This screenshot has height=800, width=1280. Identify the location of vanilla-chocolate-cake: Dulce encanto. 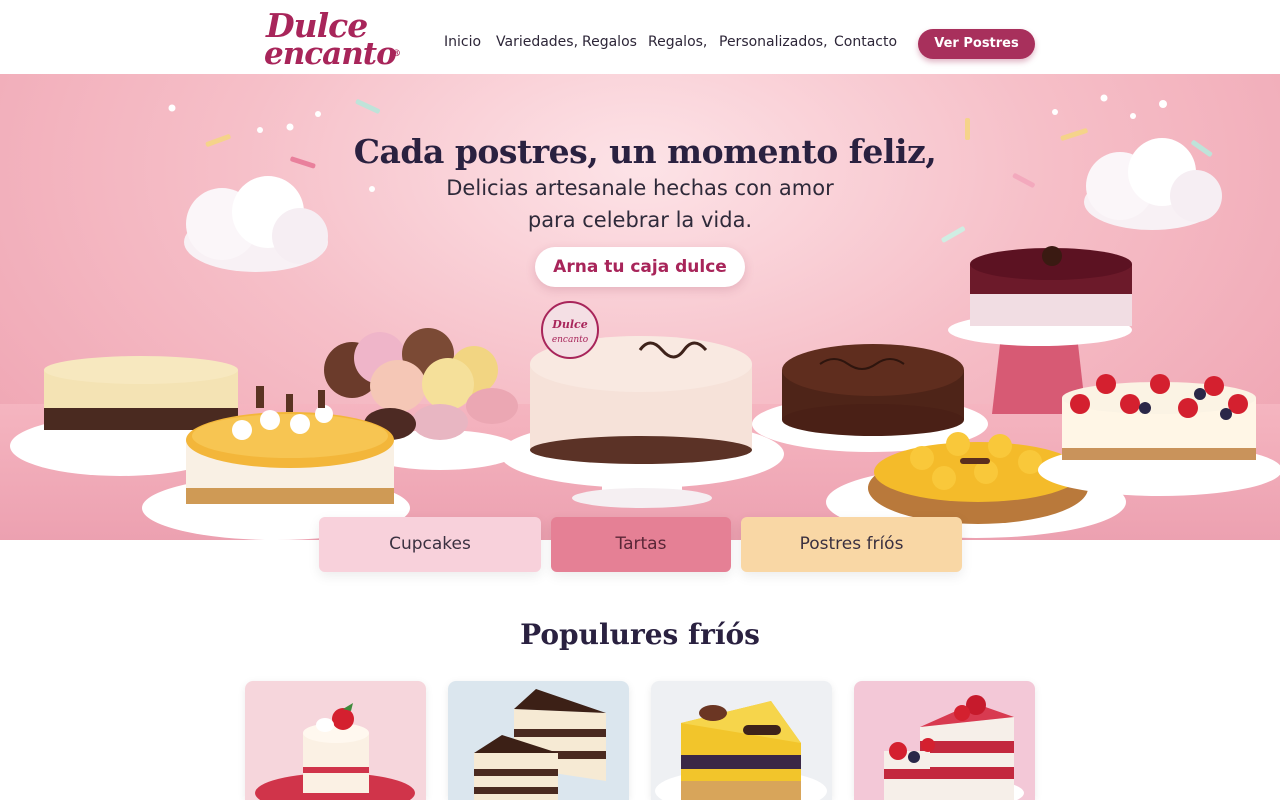
(642, 404).